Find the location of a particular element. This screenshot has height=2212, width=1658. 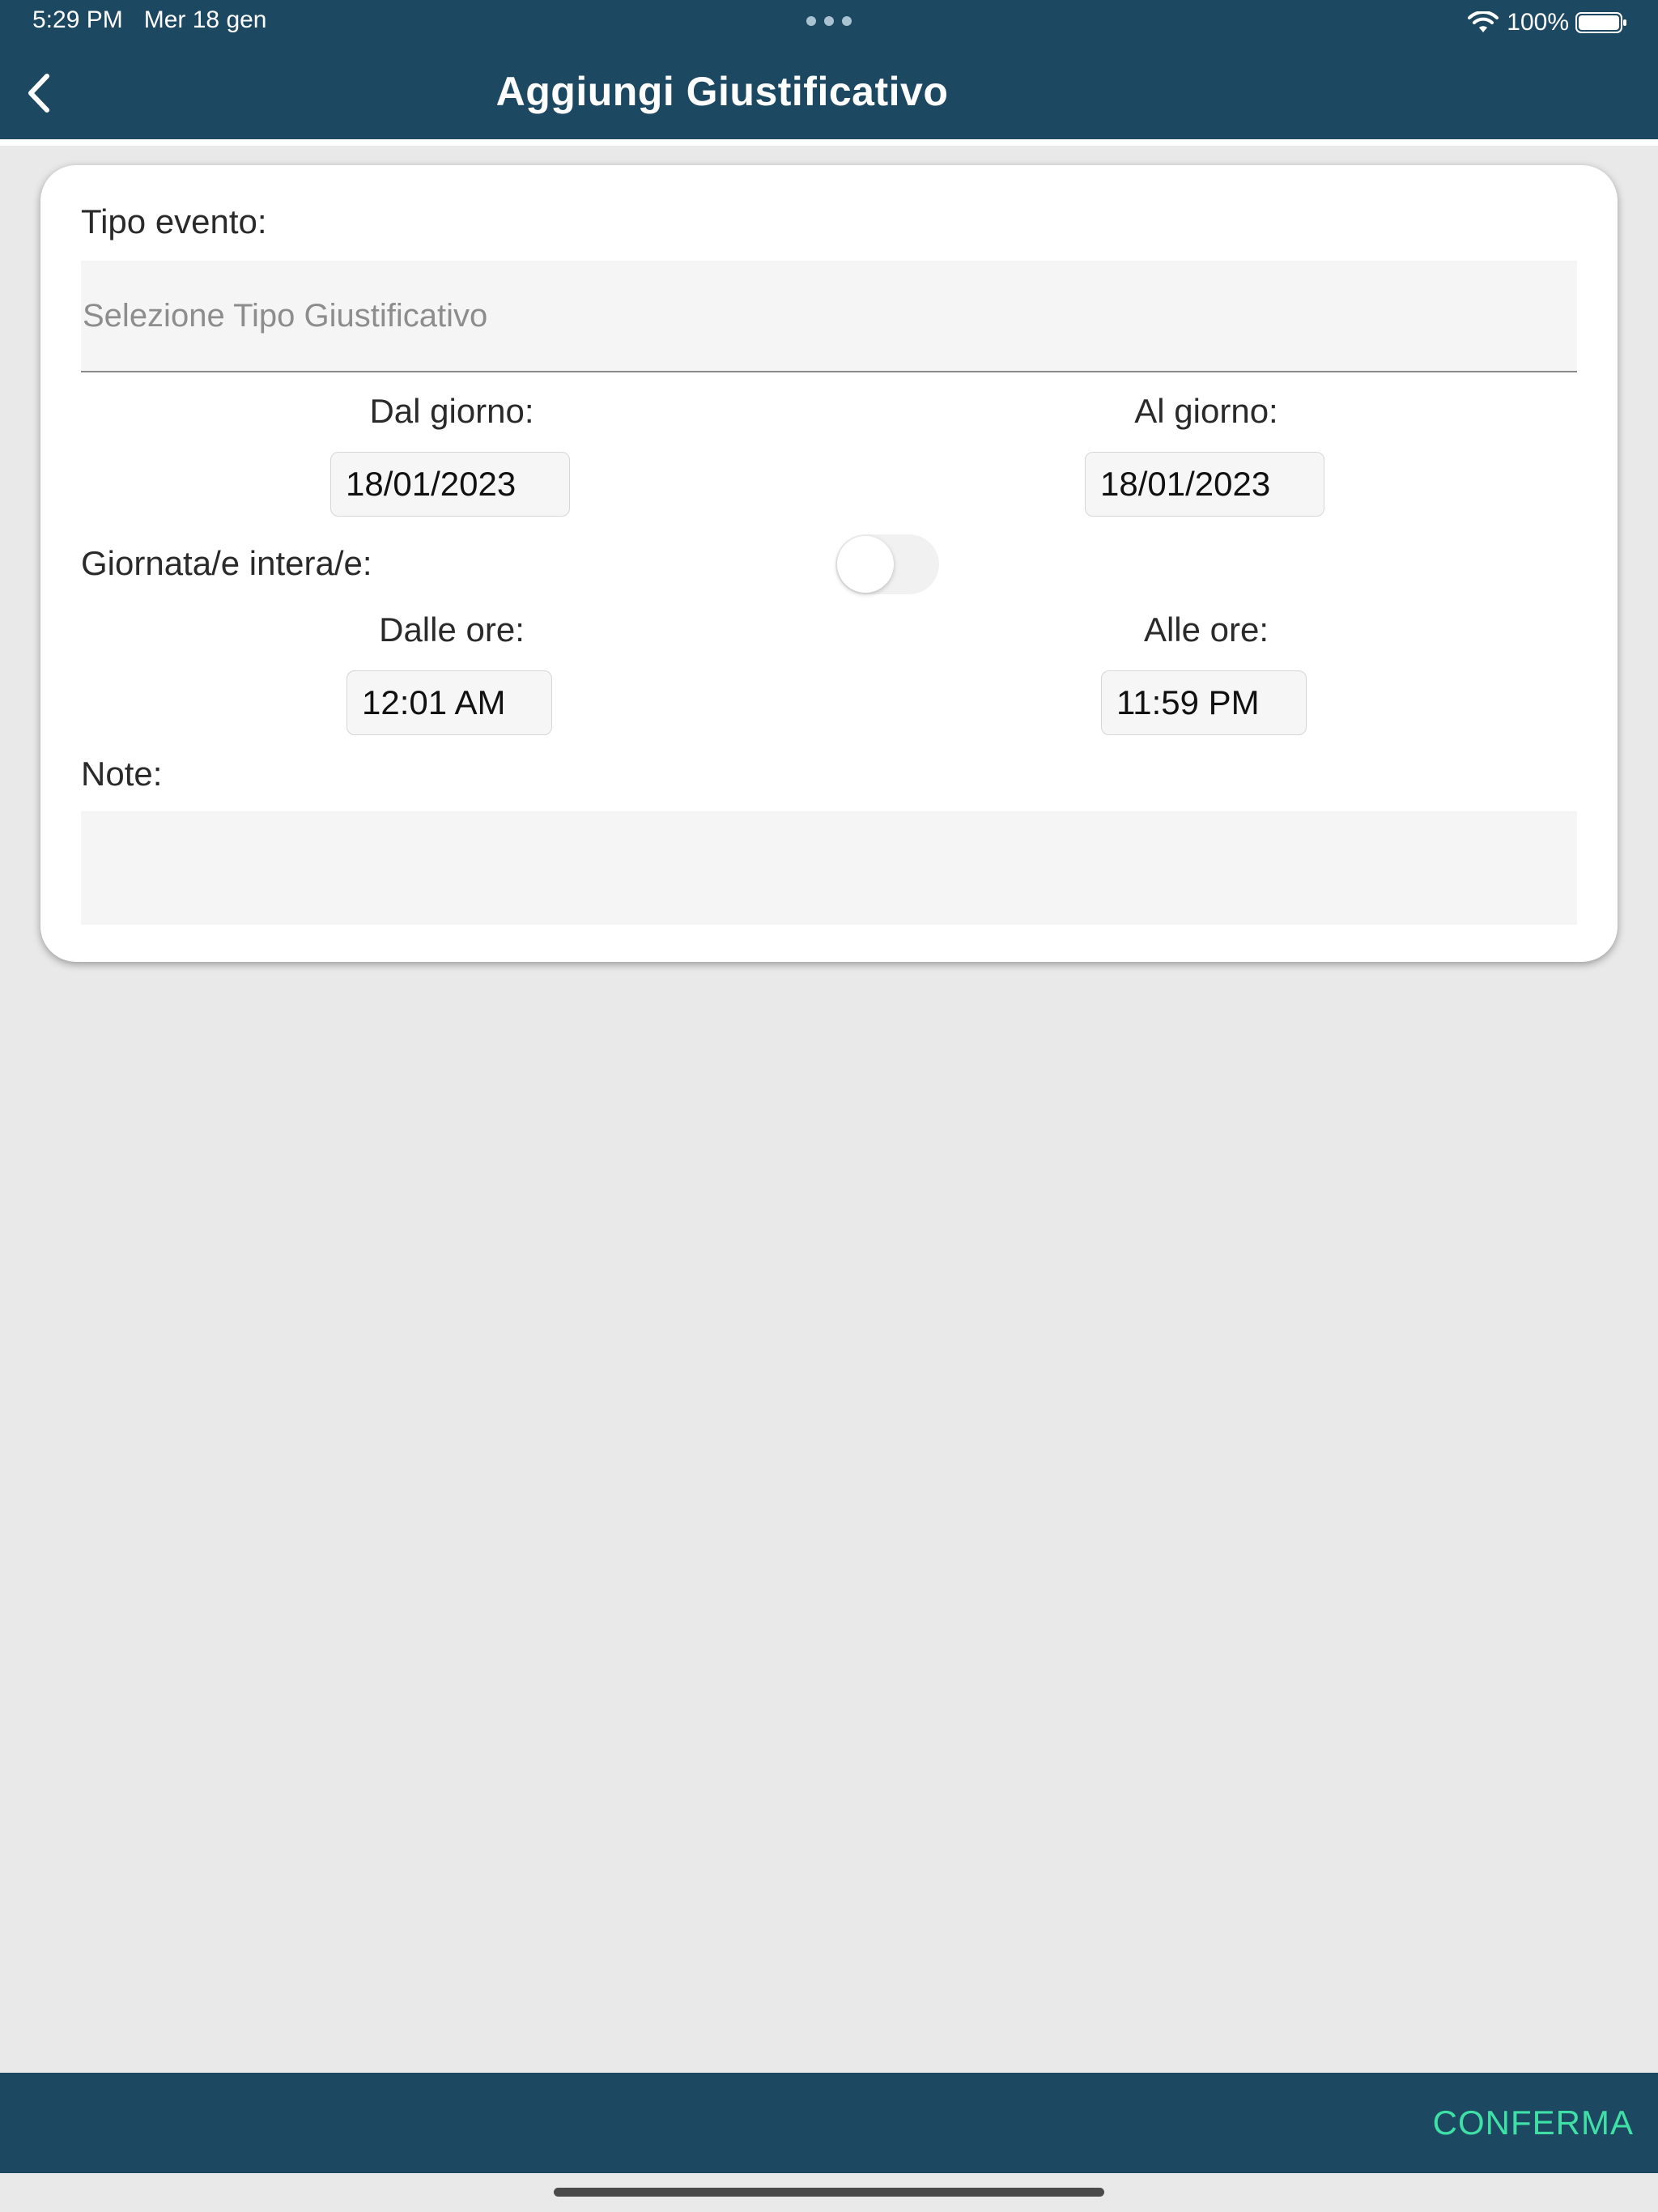

status-date: Mer 18 gen is located at coordinates (205, 19).